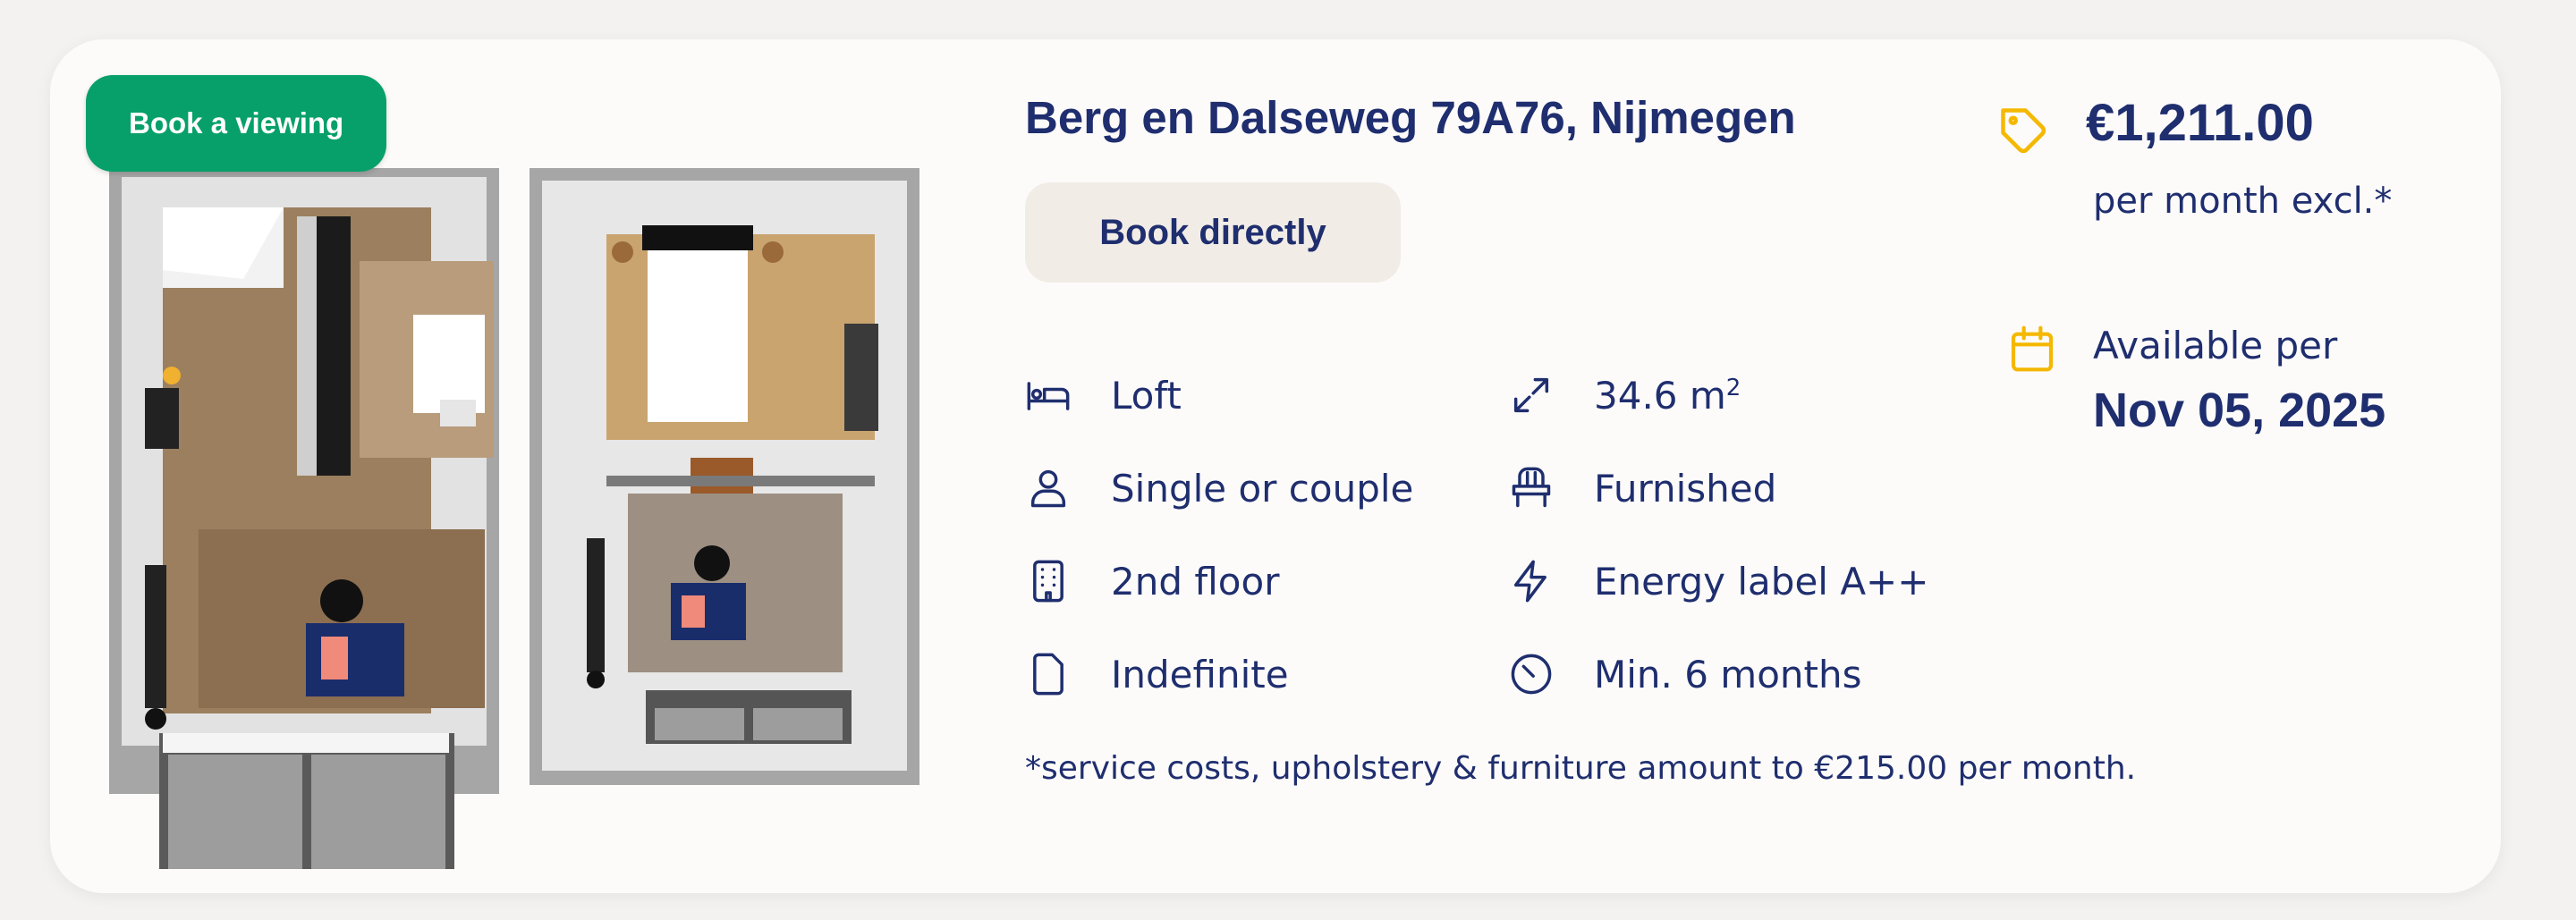  What do you see at coordinates (1728, 674) in the screenshot?
I see `feature-min-stay-label: Min. 6 months` at bounding box center [1728, 674].